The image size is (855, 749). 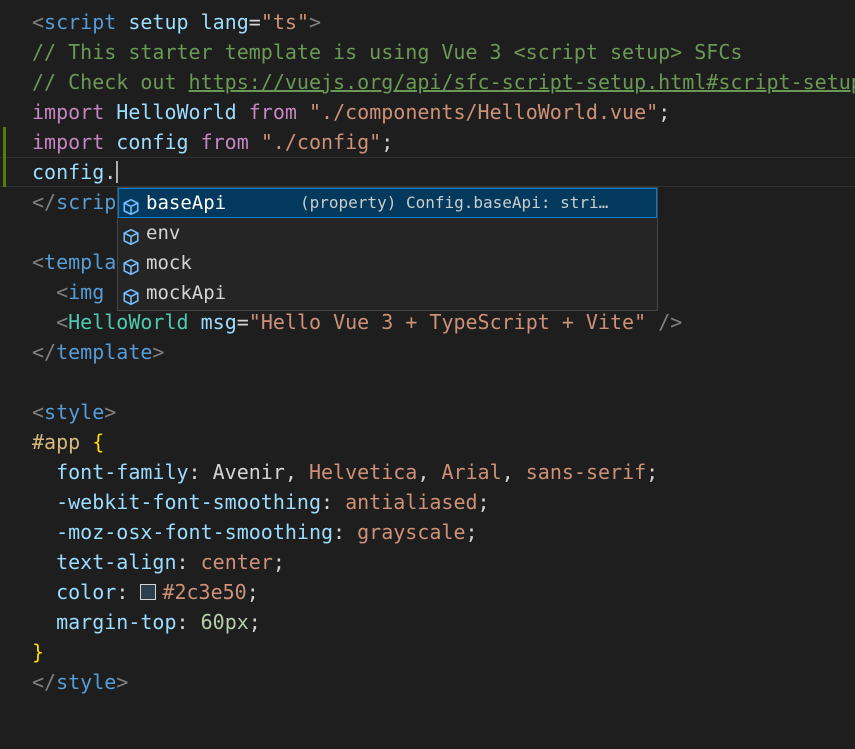 What do you see at coordinates (427, 172) in the screenshot?
I see `code-line: config.` at bounding box center [427, 172].